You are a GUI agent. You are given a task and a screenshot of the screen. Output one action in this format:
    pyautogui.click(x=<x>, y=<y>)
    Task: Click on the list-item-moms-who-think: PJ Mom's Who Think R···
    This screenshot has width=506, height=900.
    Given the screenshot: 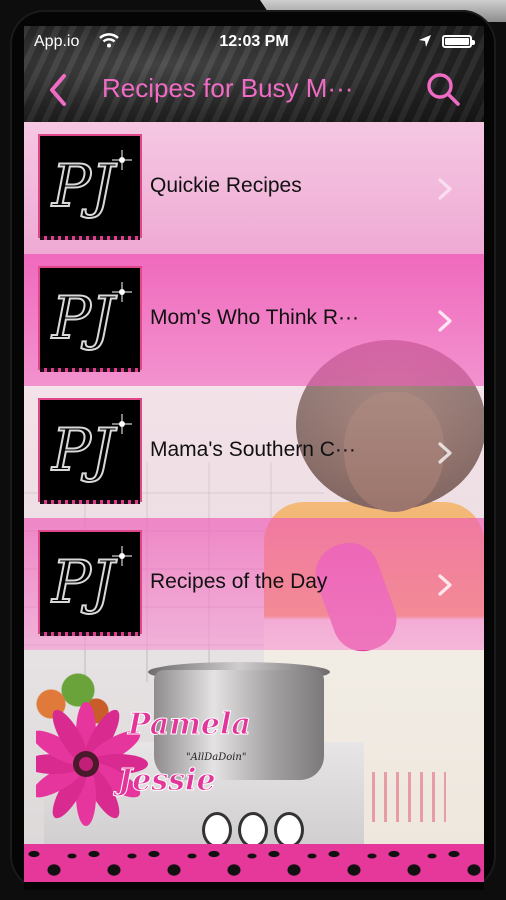 What is the action you would take?
    pyautogui.click(x=254, y=320)
    